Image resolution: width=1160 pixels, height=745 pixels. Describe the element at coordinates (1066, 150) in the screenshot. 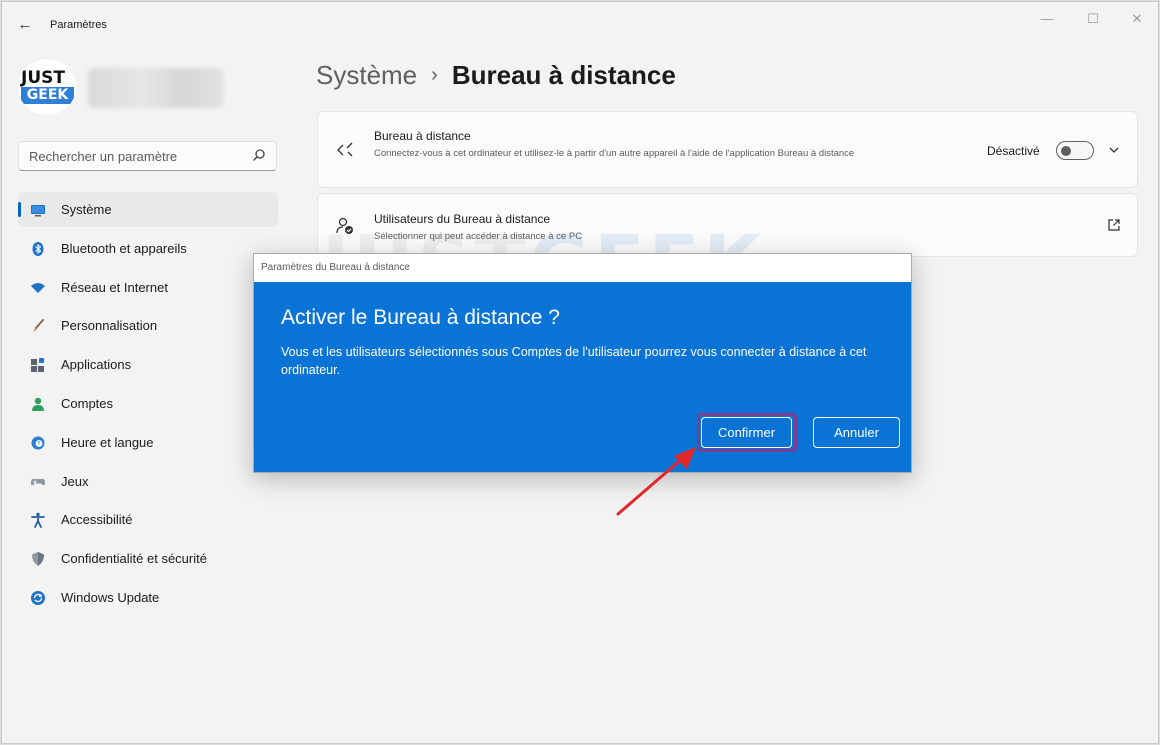

I see `toggle-knob` at that location.